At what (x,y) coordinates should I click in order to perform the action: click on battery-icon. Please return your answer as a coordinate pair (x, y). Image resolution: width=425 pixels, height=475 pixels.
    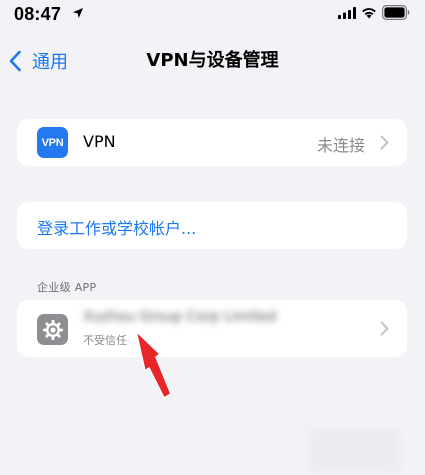
    Looking at the image, I should click on (396, 12).